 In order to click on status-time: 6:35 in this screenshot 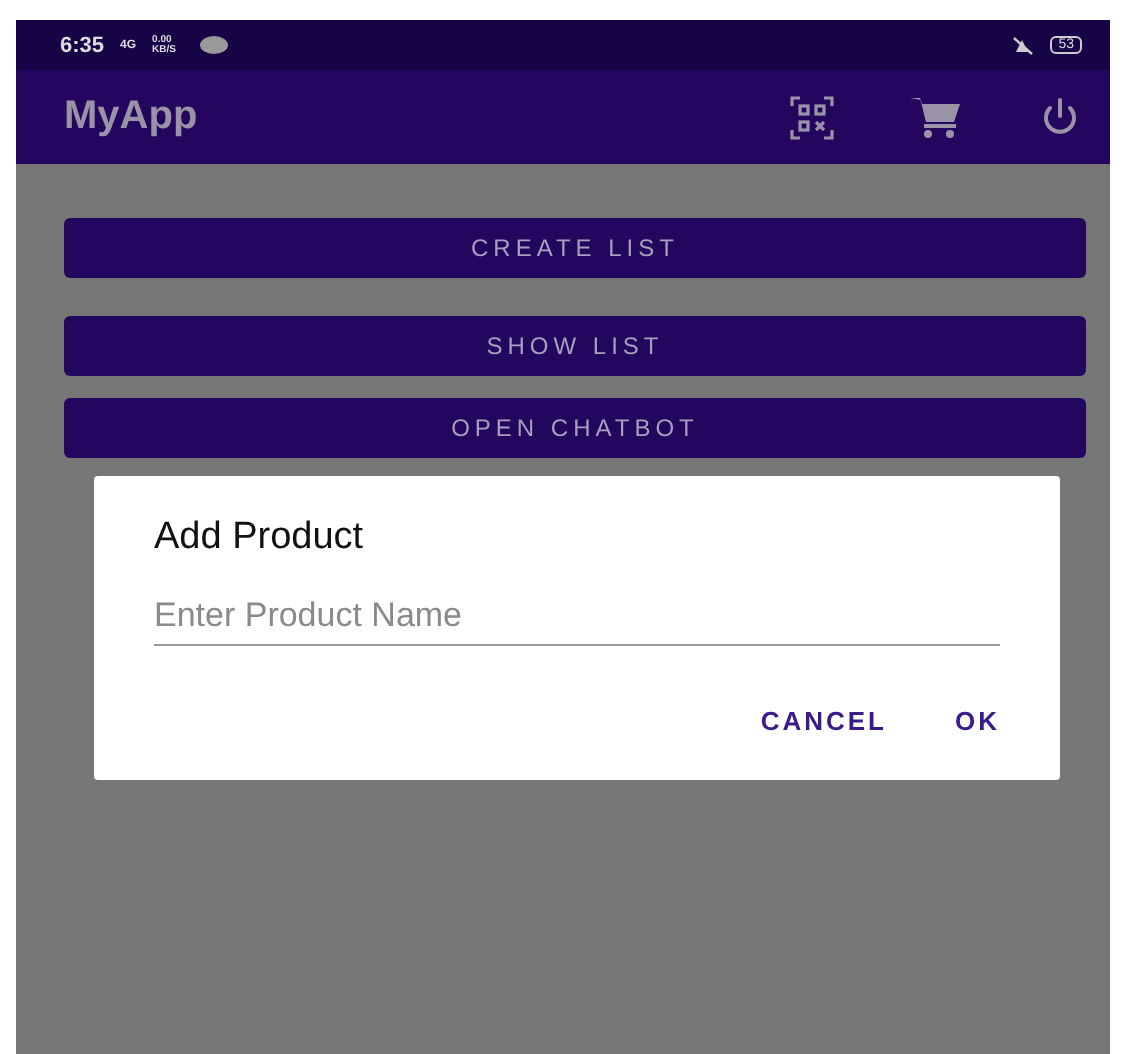, I will do `click(82, 45)`.